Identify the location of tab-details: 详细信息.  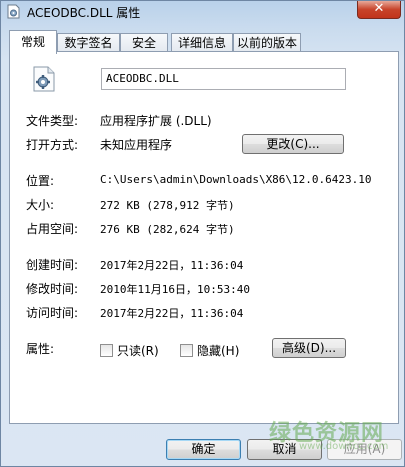
(202, 43).